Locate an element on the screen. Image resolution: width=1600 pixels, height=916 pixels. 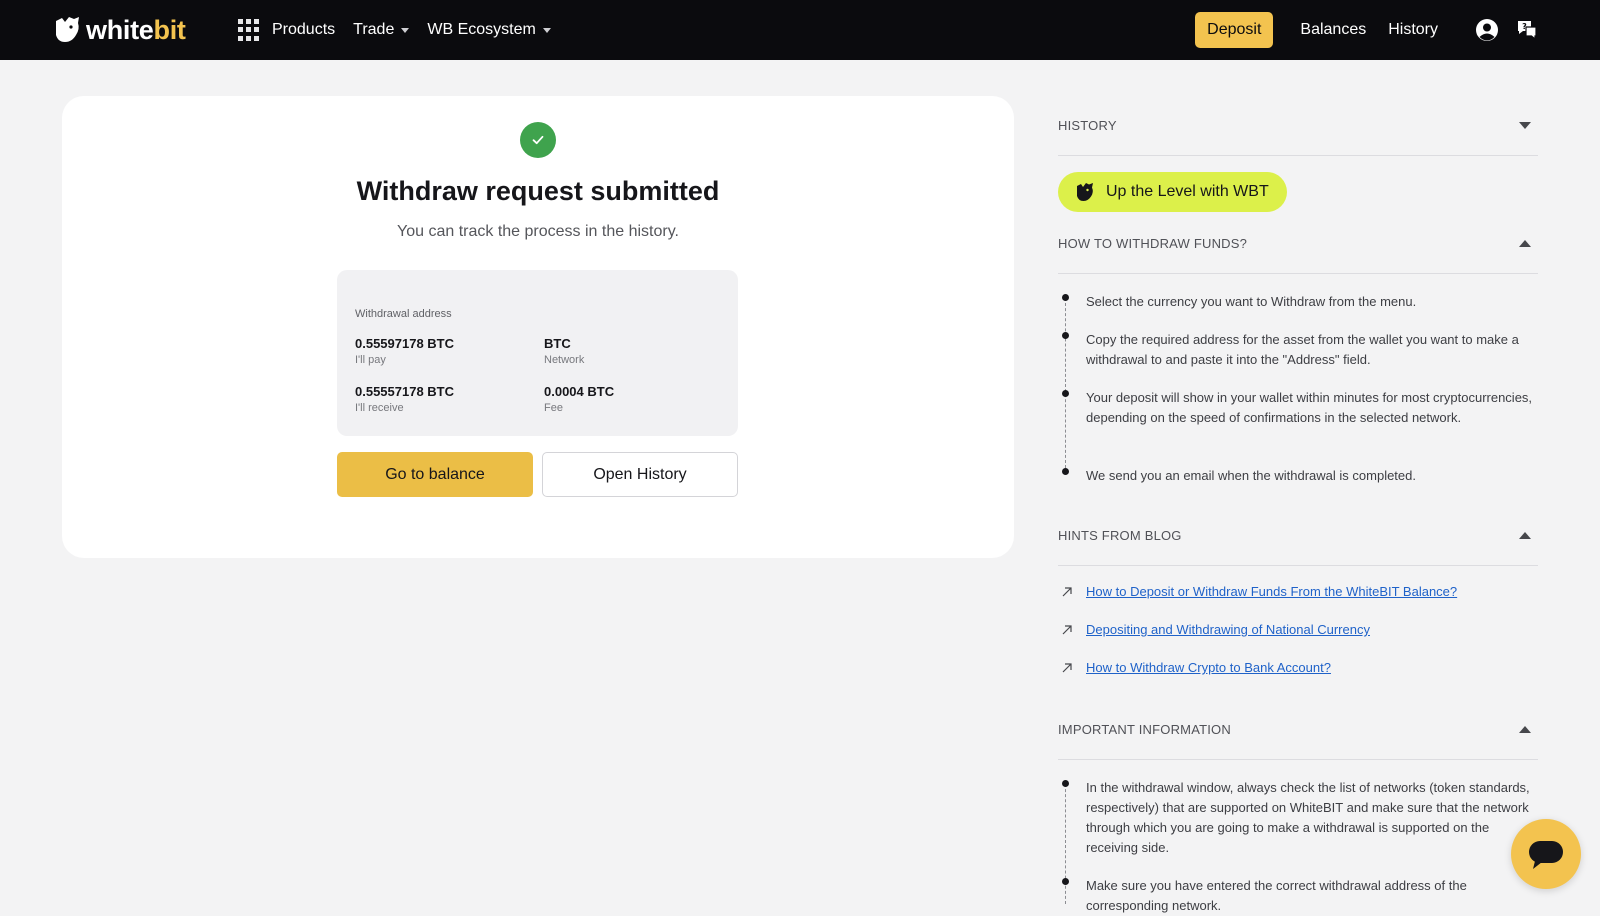
nav-products: Products is located at coordinates (303, 30).